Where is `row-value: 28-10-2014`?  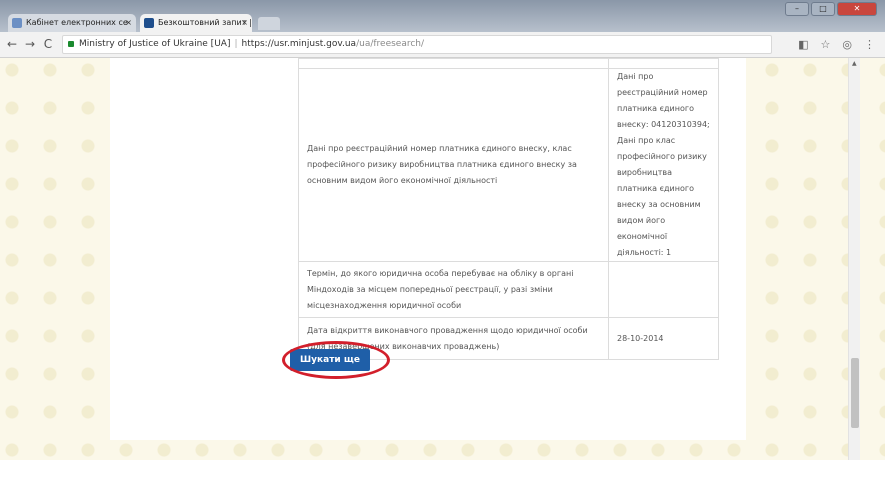 row-value: 28-10-2014 is located at coordinates (663, 338).